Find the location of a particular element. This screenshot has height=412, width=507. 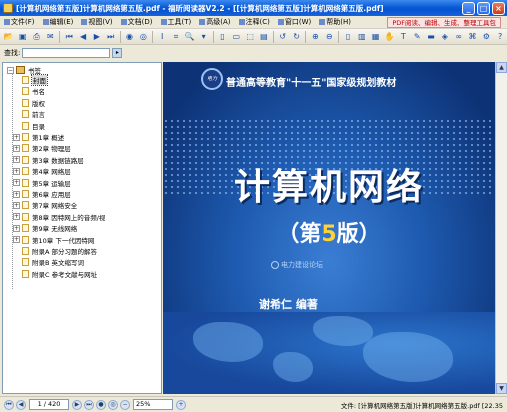

page-number-field: 1 / 420 is located at coordinates (49, 404).